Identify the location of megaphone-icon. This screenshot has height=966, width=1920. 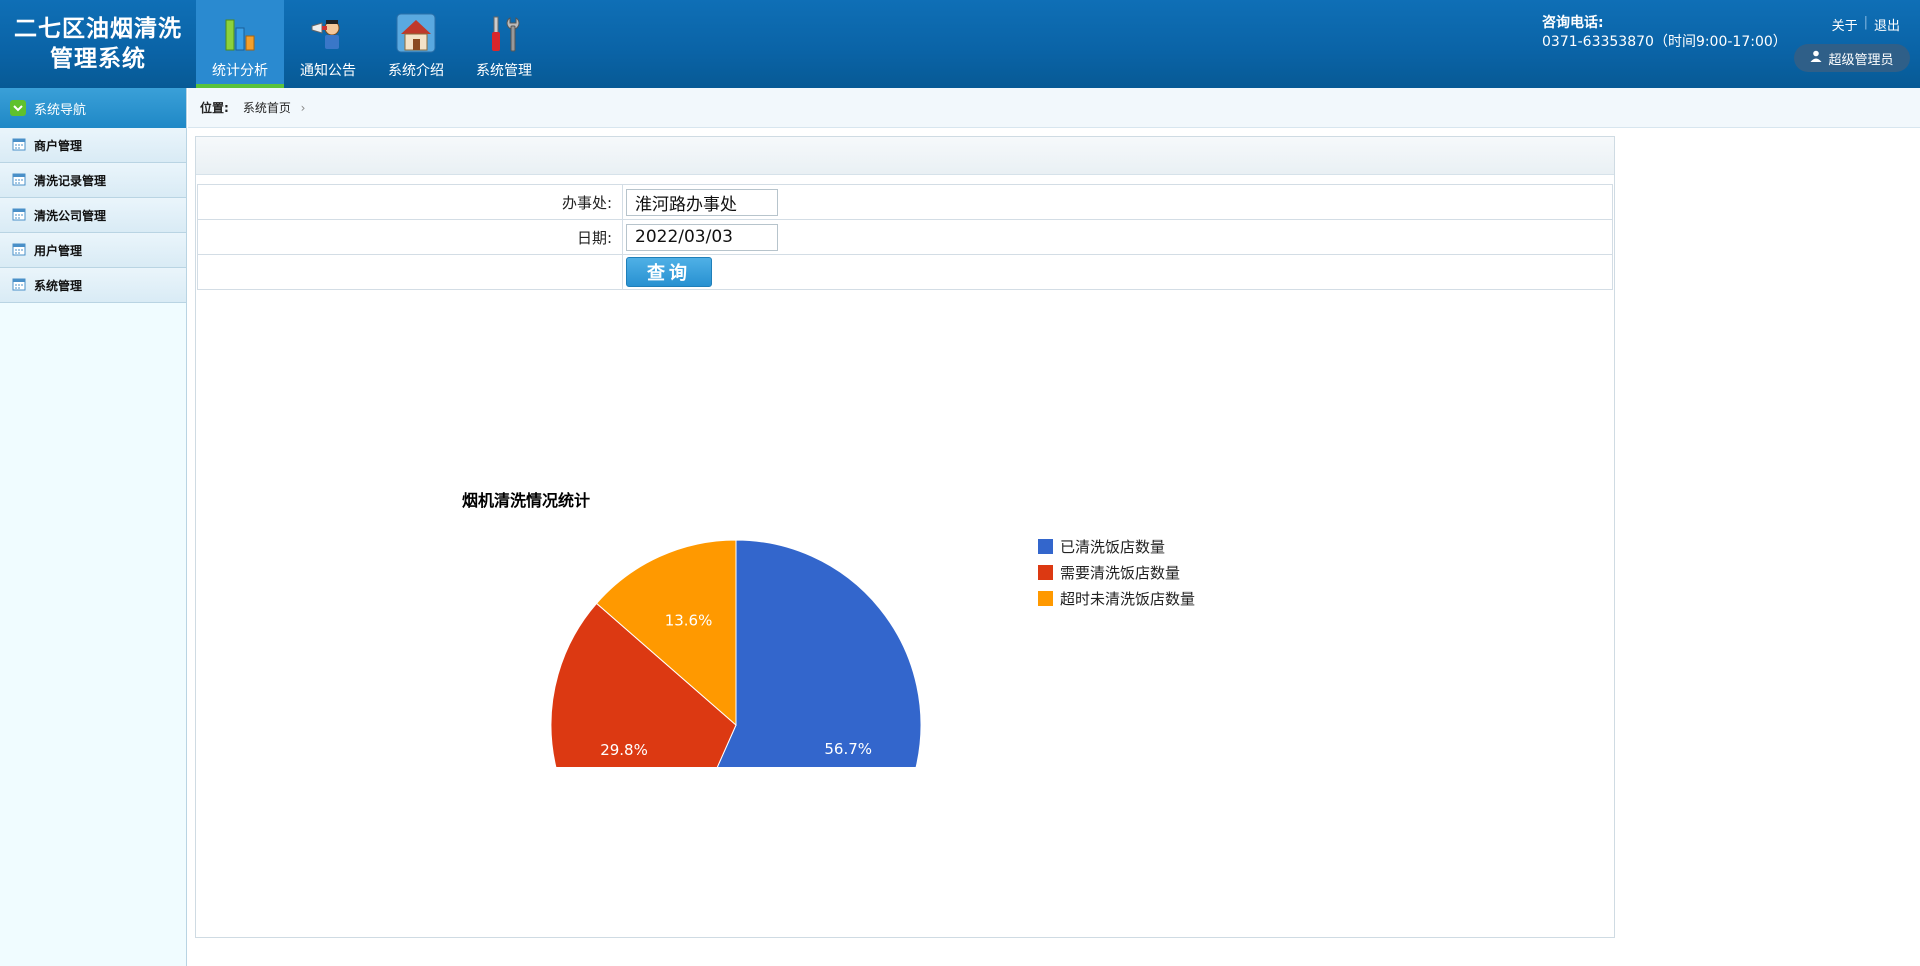
(328, 32).